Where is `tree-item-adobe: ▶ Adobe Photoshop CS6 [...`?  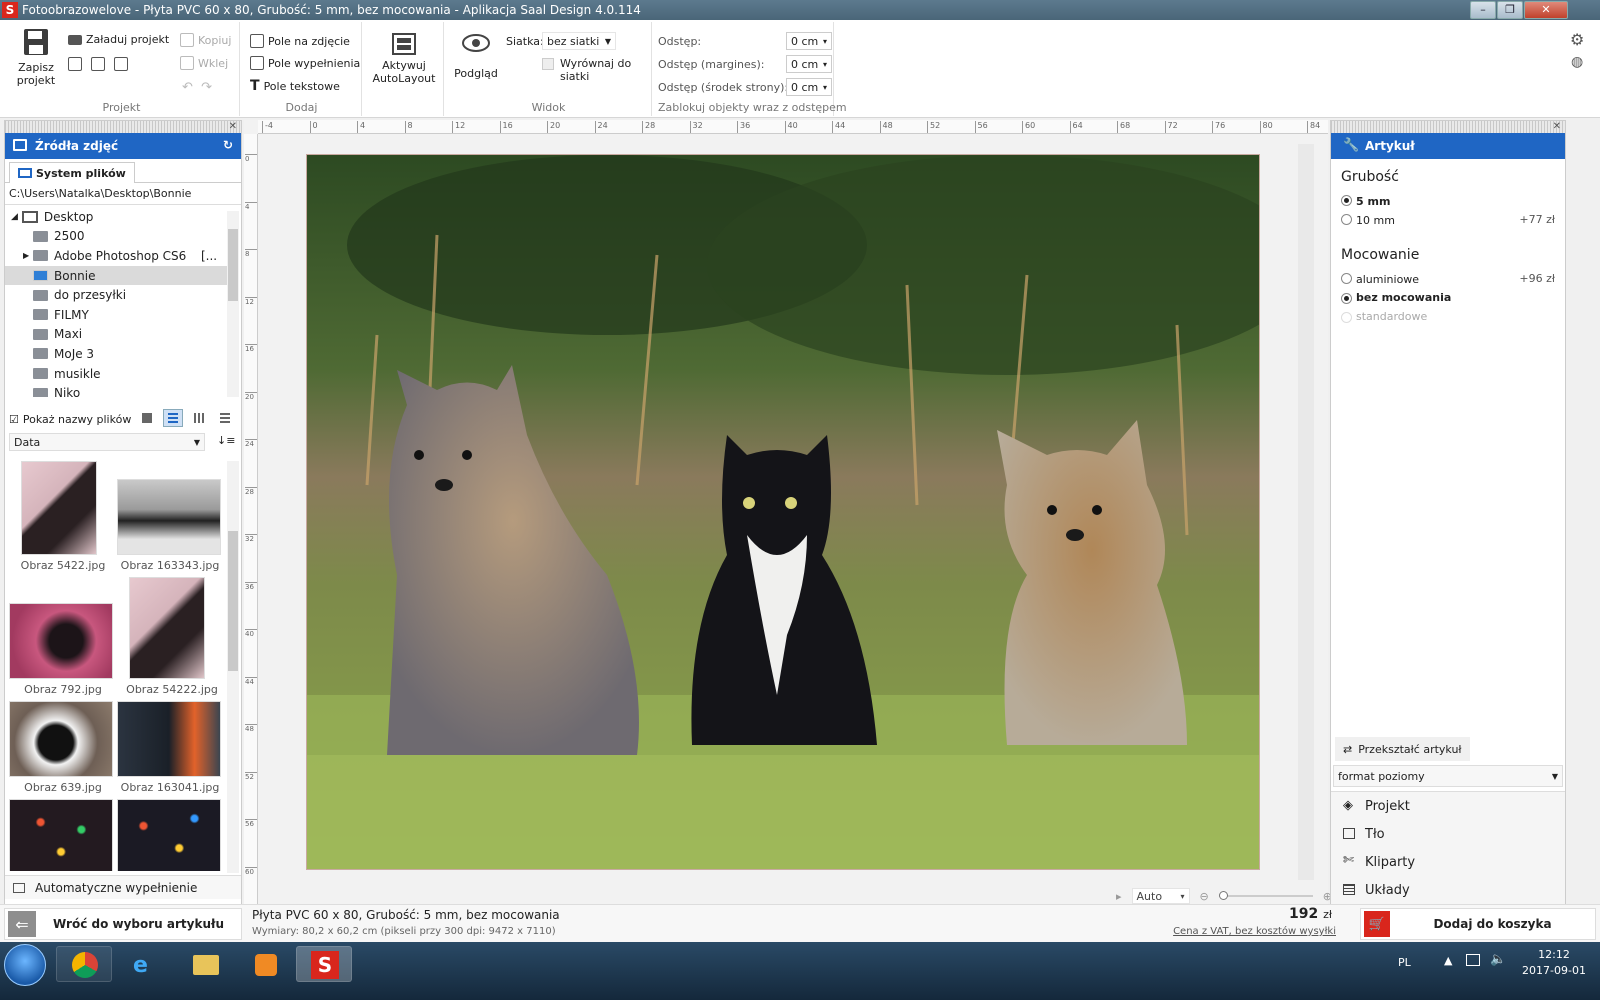
tree-item-adobe: ▶ Adobe Photoshop CS6 [... is located at coordinates (116, 256).